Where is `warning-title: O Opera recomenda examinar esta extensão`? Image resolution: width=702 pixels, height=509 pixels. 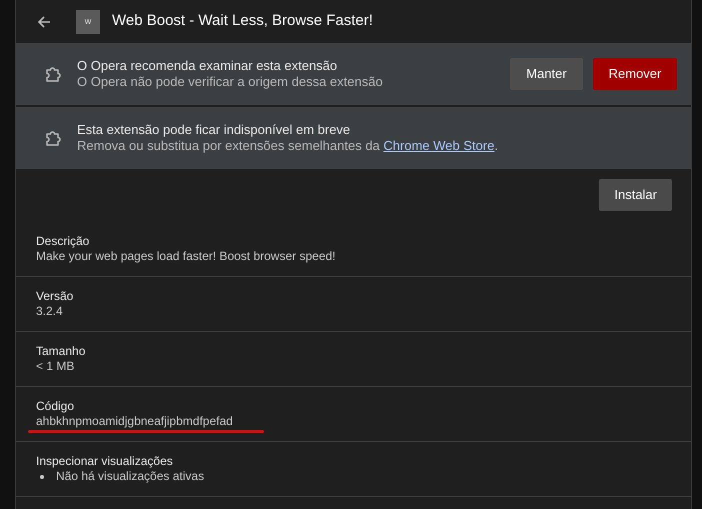 warning-title: O Opera recomenda examinar esta extensão is located at coordinates (207, 66).